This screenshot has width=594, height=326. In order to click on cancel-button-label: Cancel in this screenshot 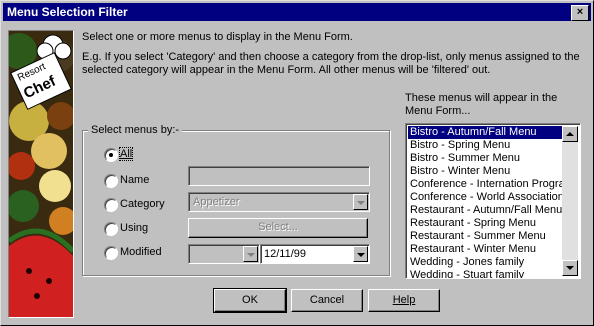, I will do `click(327, 300)`.